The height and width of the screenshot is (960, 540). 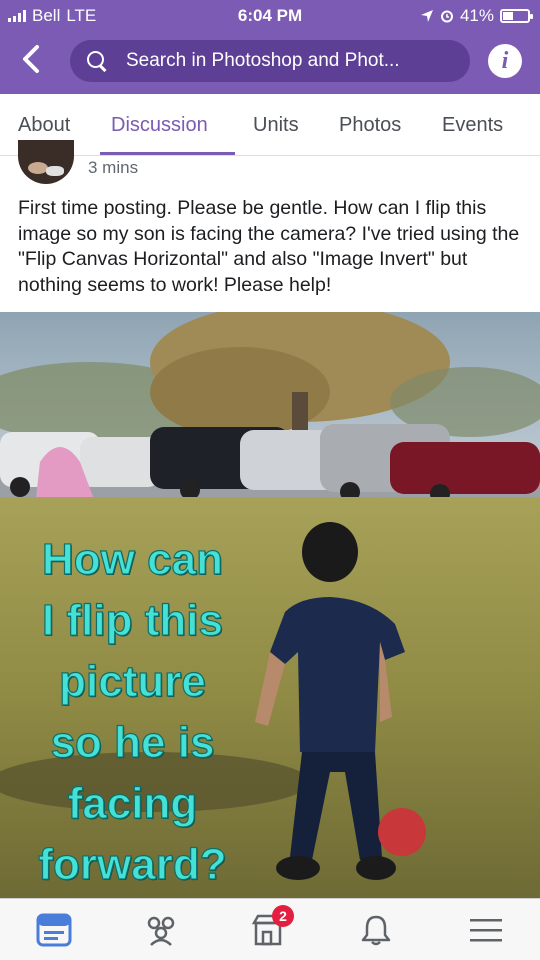 What do you see at coordinates (270, 16) in the screenshot?
I see `status-bar: Bell LTE 6:04 PM 41%` at bounding box center [270, 16].